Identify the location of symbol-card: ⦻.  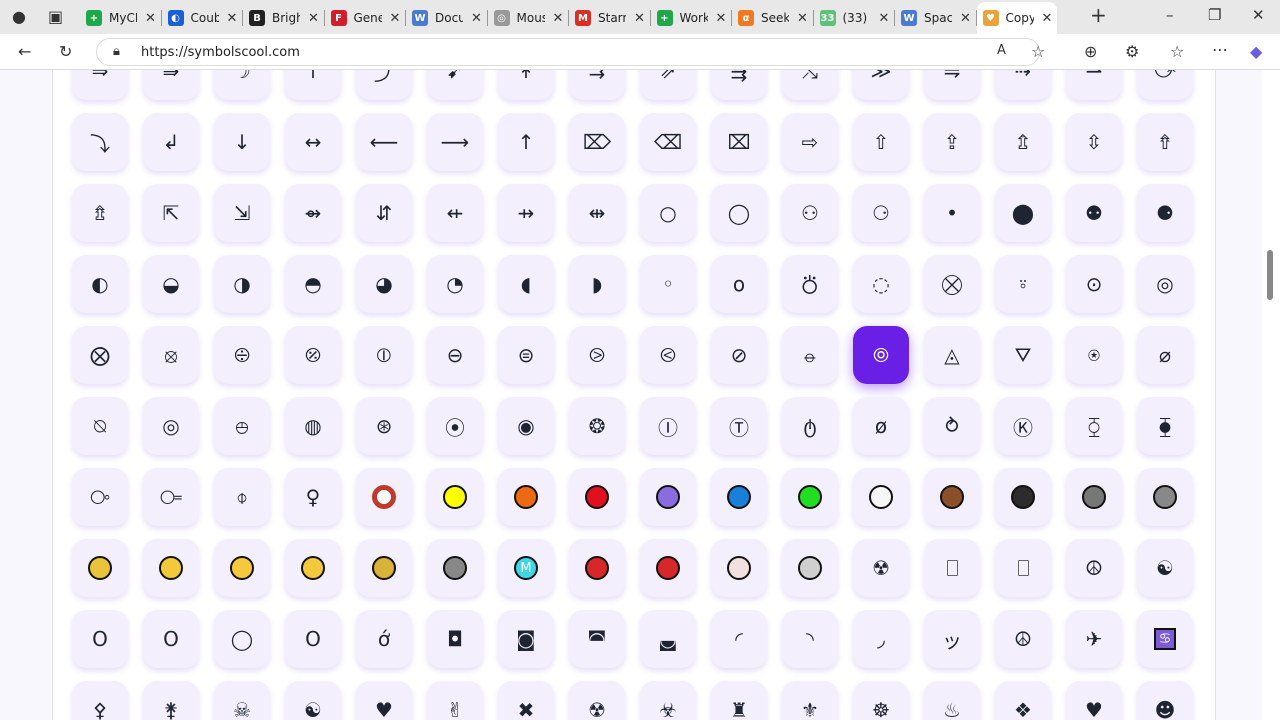
(171, 355).